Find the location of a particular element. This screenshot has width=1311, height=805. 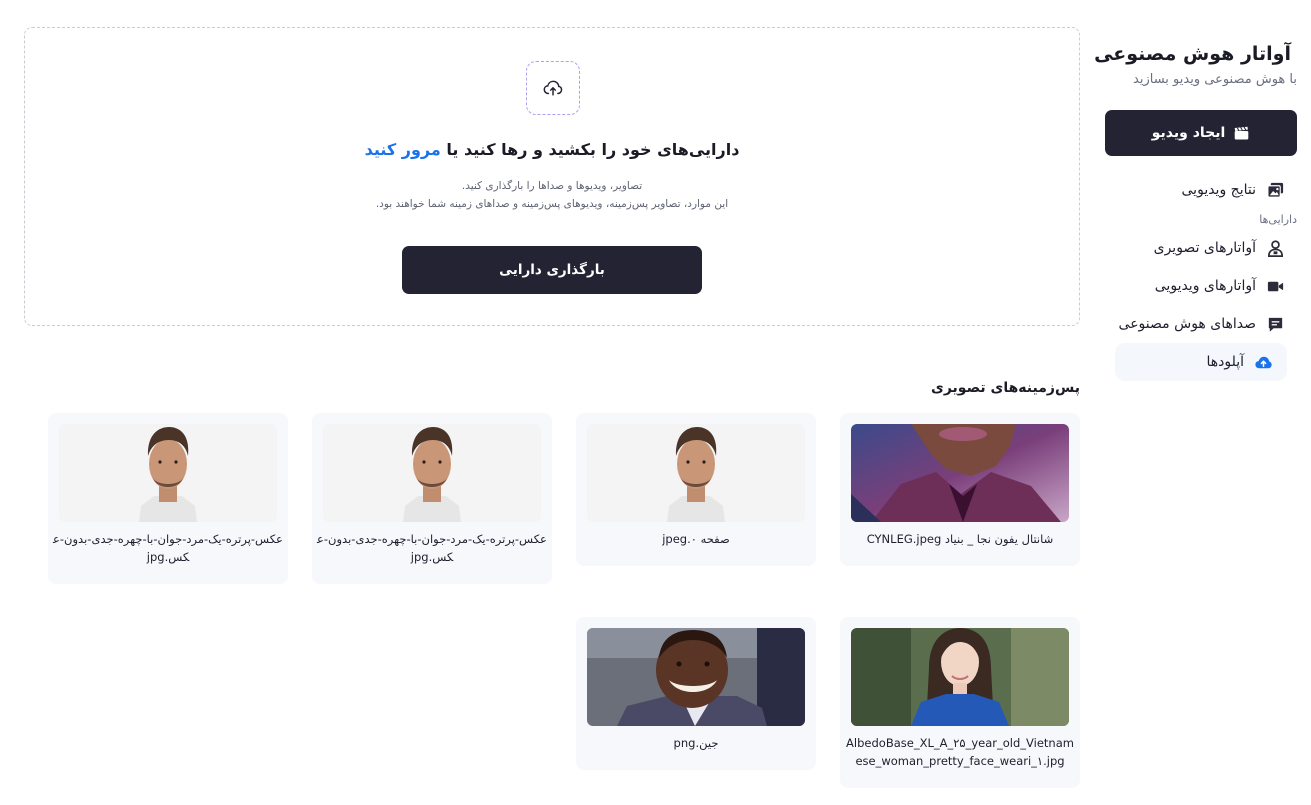

background-card: صفحه ۰.jpeg is located at coordinates (696, 489).